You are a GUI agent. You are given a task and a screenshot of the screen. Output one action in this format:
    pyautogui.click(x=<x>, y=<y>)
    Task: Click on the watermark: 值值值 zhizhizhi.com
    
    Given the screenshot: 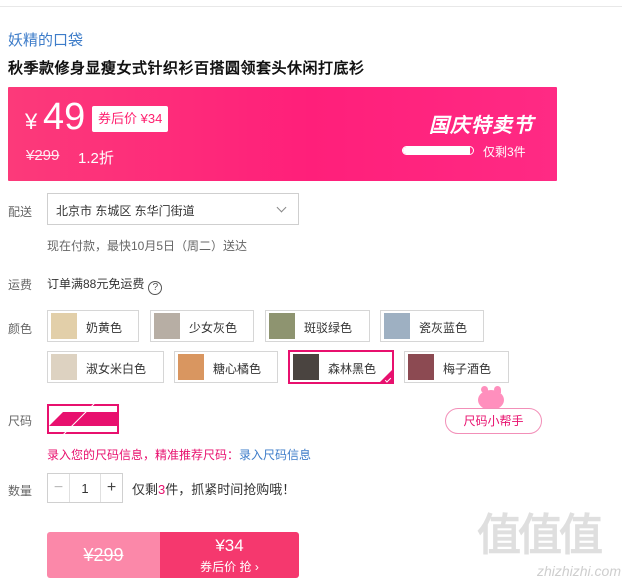 What is the action you would take?
    pyautogui.click(x=548, y=539)
    